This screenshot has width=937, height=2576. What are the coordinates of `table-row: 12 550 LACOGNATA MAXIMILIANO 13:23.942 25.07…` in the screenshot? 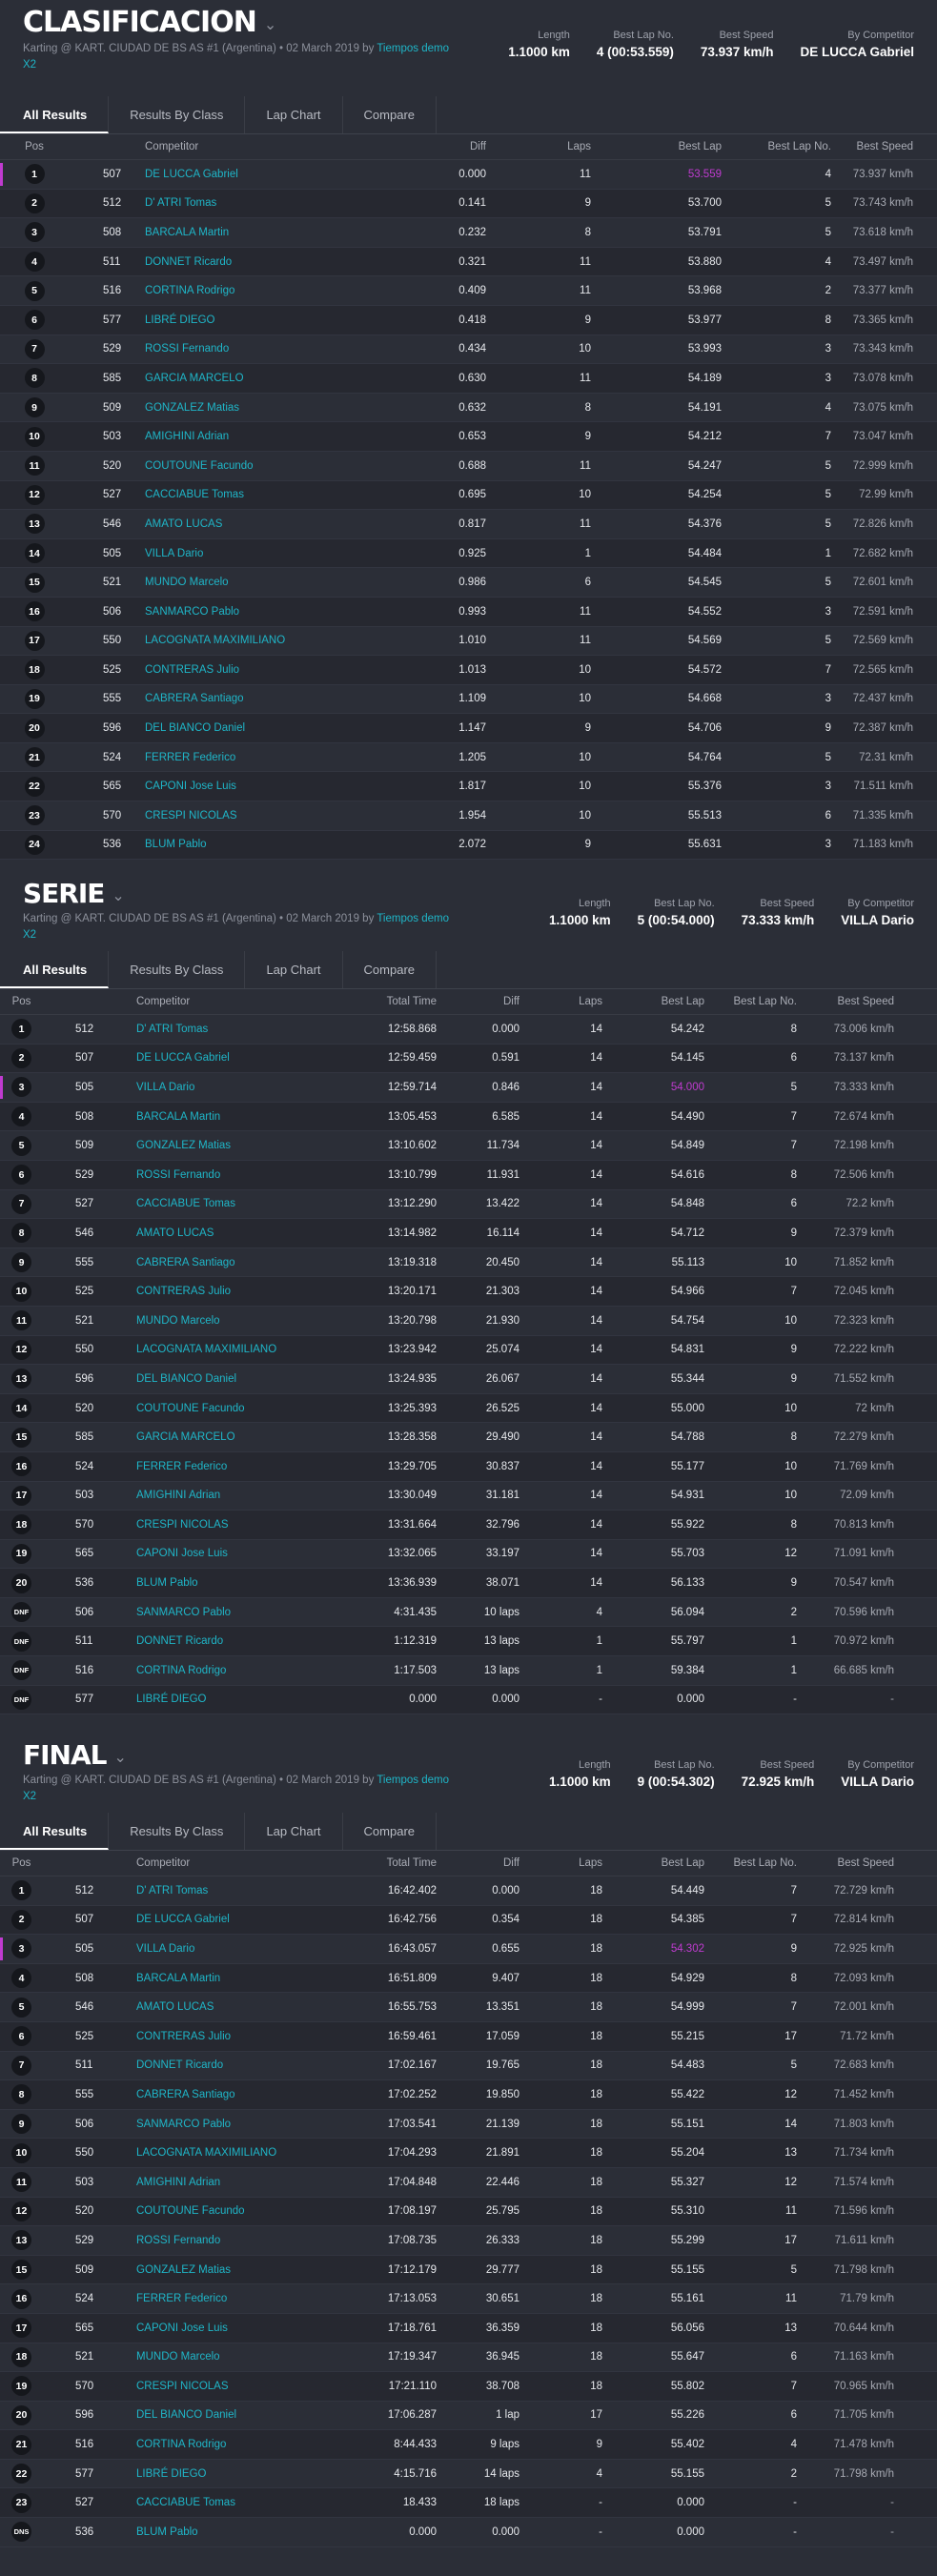 It's located at (468, 1351).